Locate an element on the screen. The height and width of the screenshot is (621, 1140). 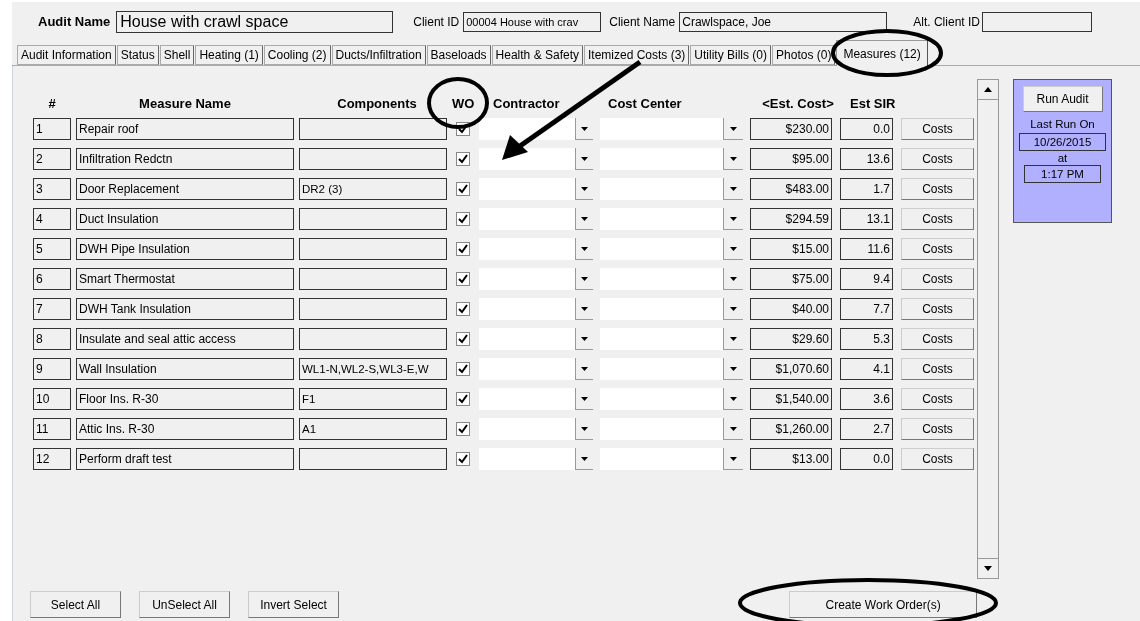
est-sir-field: 5.3 is located at coordinates (866, 339).